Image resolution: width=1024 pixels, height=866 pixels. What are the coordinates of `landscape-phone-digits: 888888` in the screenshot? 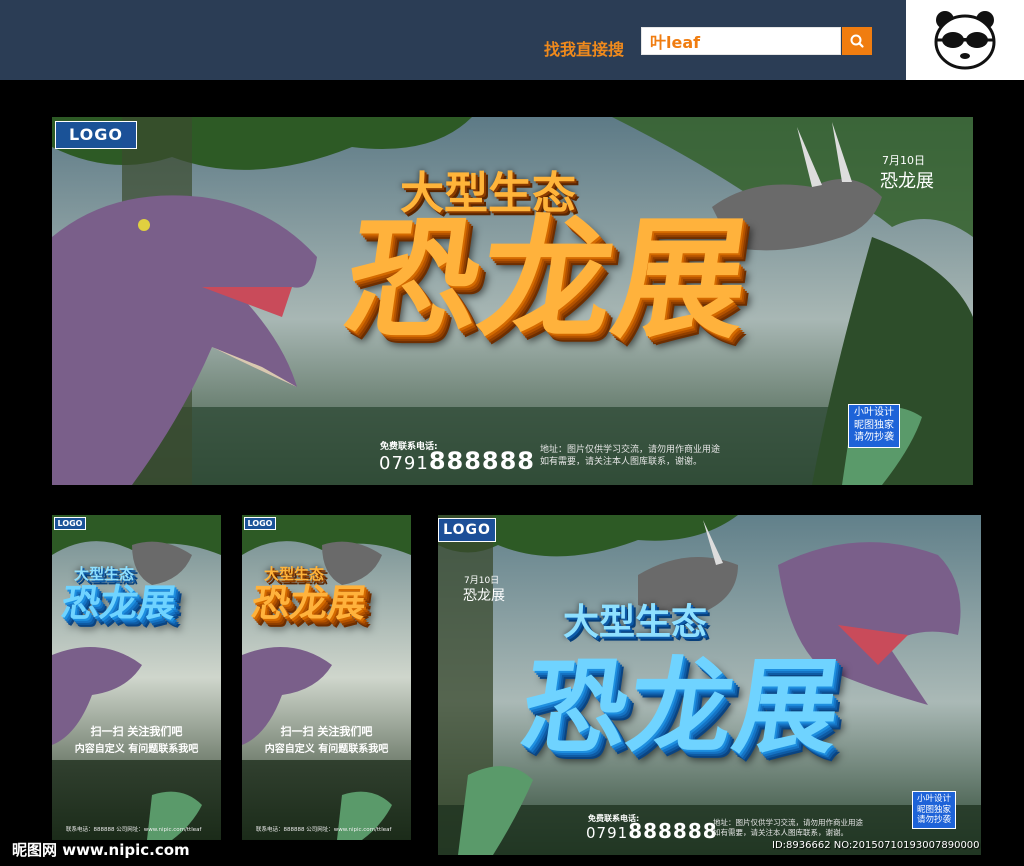 It's located at (673, 831).